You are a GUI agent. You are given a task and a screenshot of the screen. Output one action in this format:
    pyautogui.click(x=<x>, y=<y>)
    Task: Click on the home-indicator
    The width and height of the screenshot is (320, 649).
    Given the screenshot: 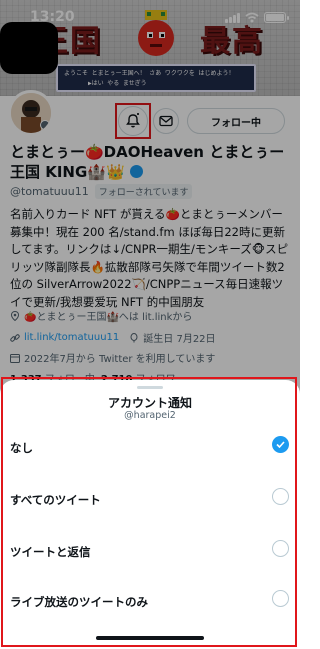 What is the action you would take?
    pyautogui.click(x=150, y=638)
    